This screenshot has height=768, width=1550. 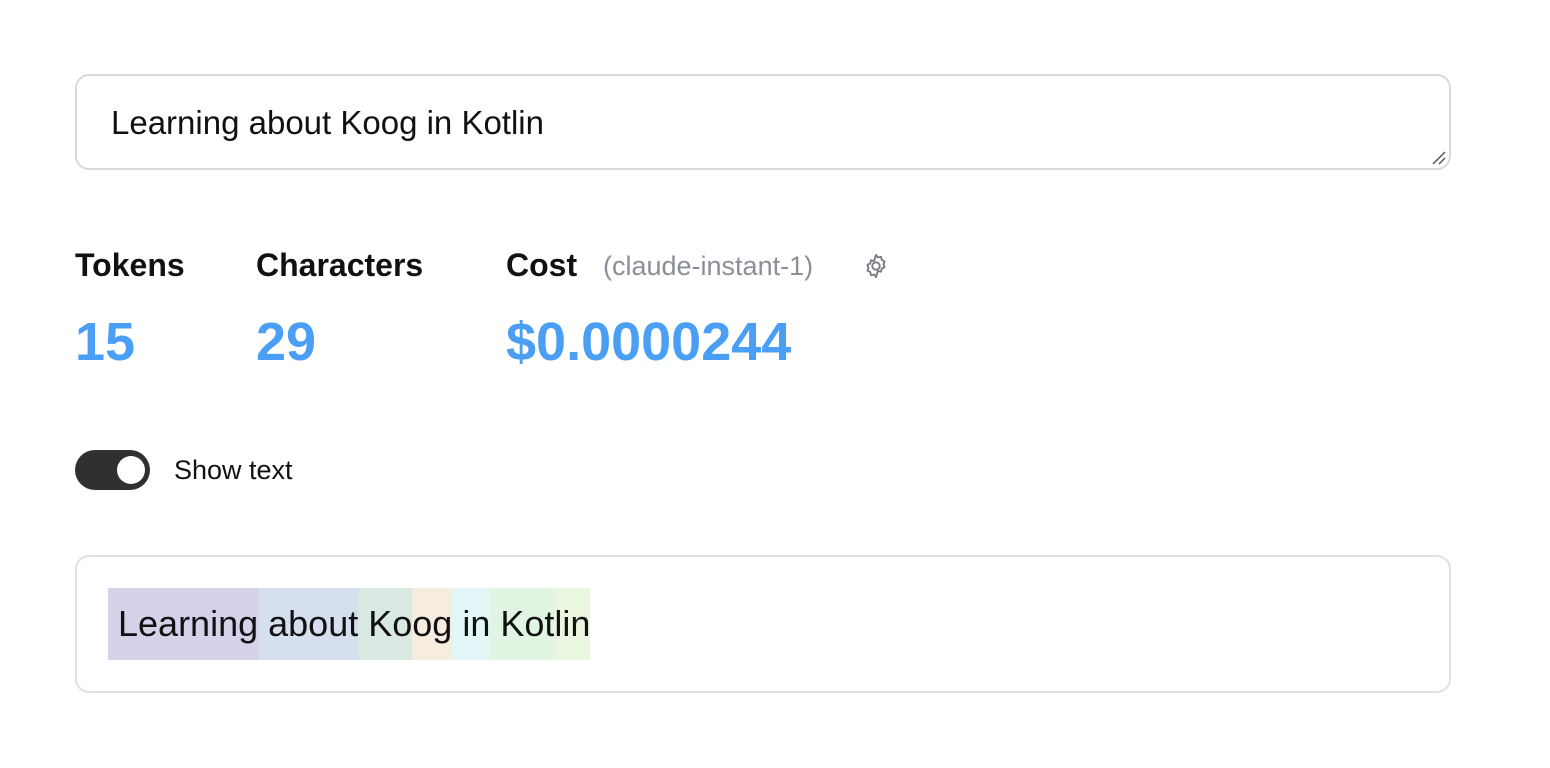 What do you see at coordinates (340, 265) in the screenshot?
I see `characters-label: Characters` at bounding box center [340, 265].